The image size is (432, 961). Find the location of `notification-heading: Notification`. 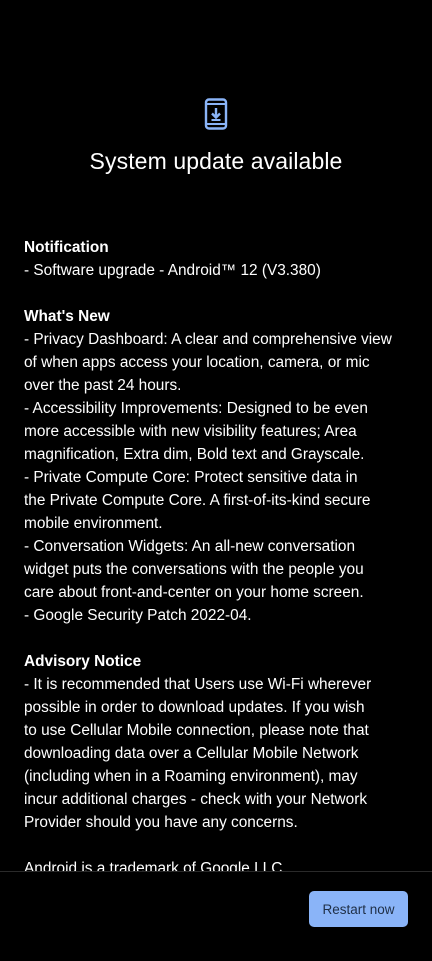

notification-heading: Notification is located at coordinates (66, 247).